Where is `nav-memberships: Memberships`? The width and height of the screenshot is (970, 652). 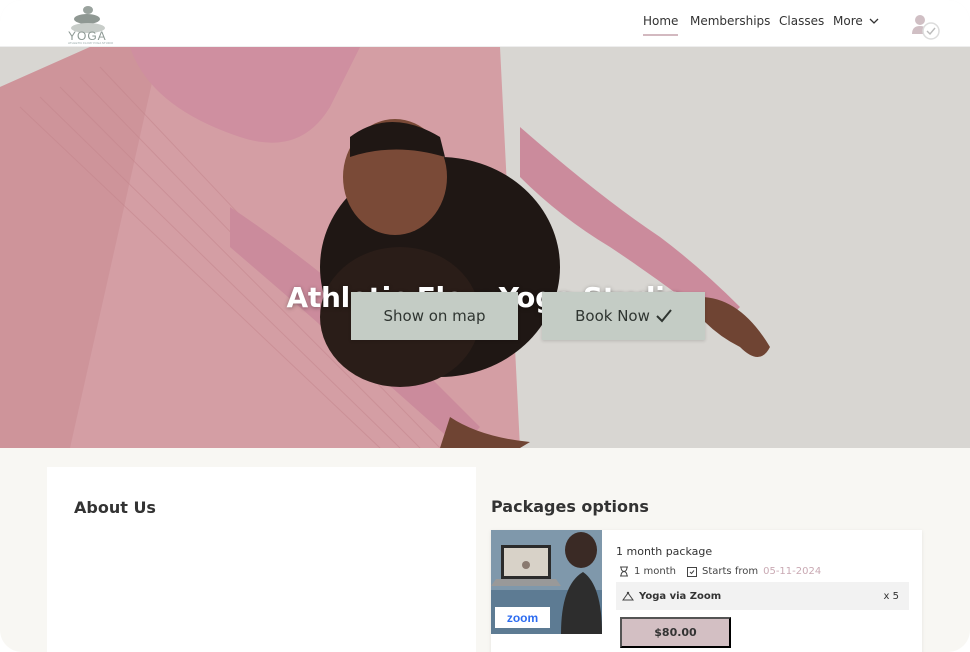 nav-memberships: Memberships is located at coordinates (730, 21).